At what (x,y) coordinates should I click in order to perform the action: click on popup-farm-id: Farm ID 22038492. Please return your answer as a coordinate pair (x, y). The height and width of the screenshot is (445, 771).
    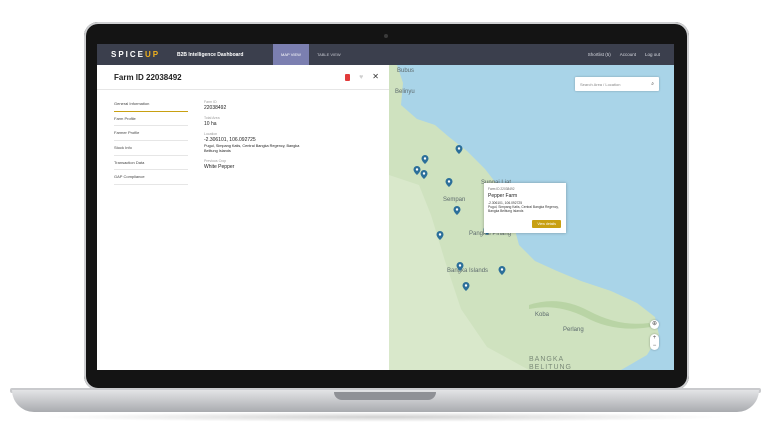
    Looking at the image, I should click on (501, 189).